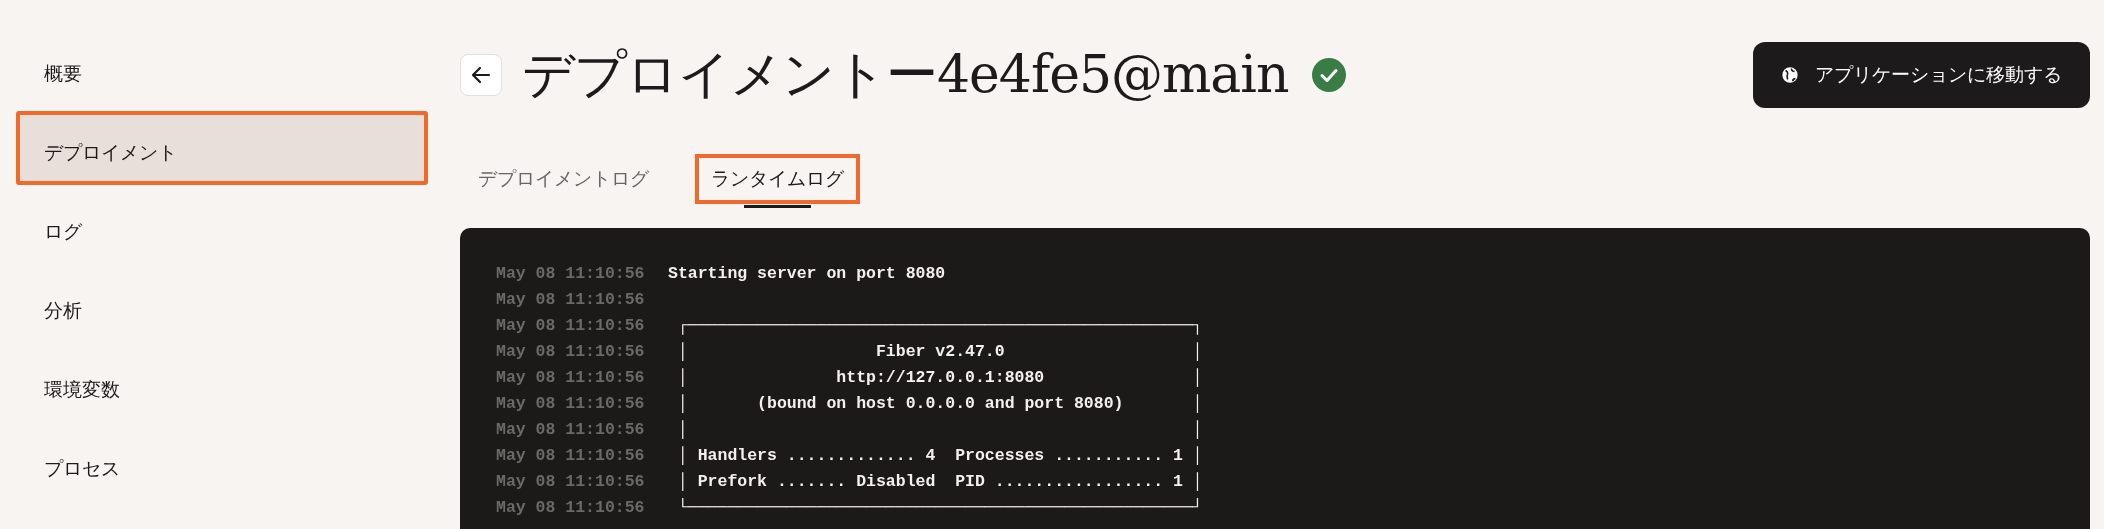  I want to click on sidebar-item: デプロイメント, so click(222, 148).